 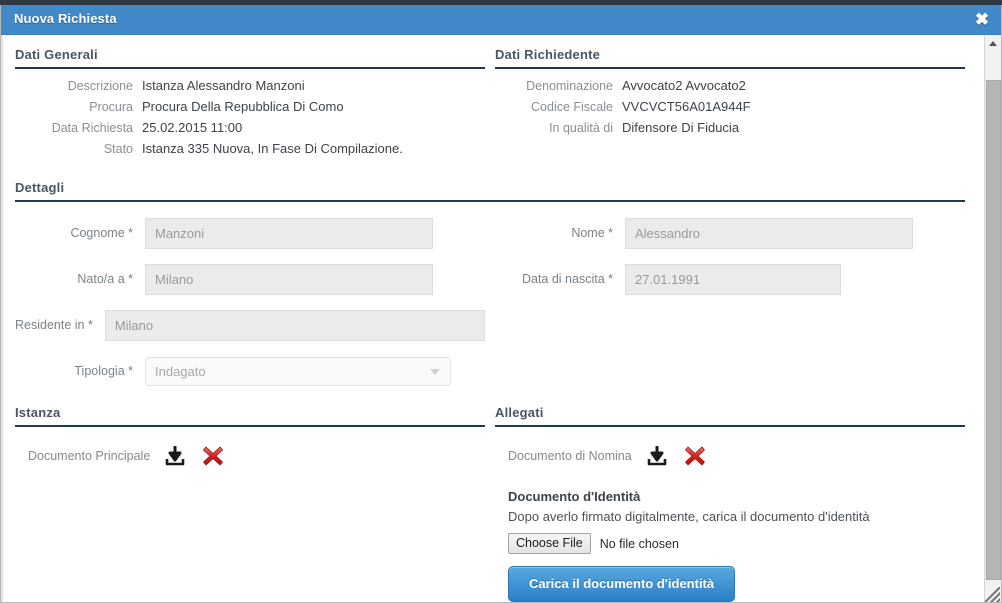 What do you see at coordinates (435, 371) in the screenshot?
I see `chevron-down-icon` at bounding box center [435, 371].